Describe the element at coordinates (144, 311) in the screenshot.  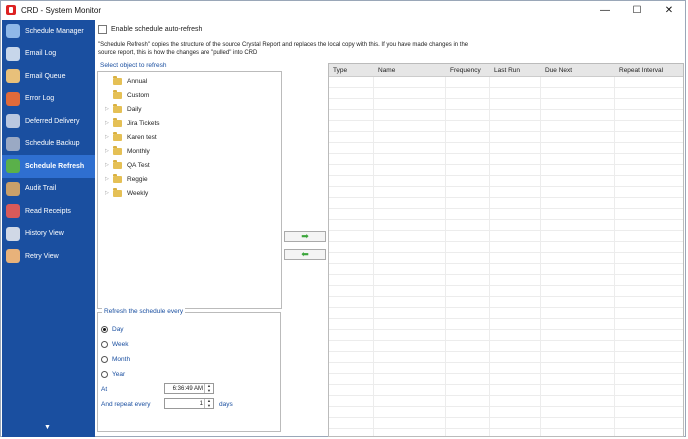
I see `refresh-group-title: Refresh the schedule every` at that location.